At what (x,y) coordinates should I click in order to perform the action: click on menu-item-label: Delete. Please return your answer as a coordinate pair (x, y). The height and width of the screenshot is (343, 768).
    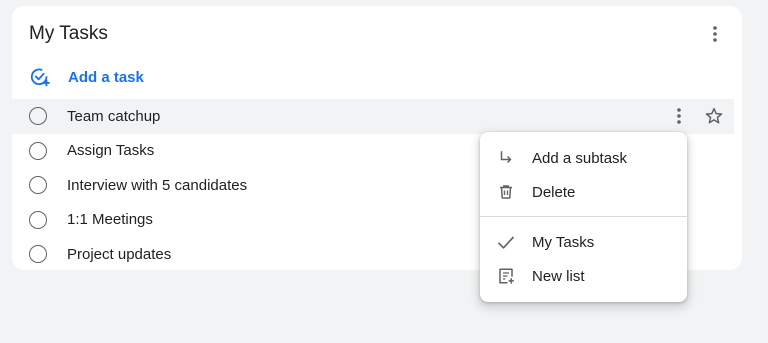
    Looking at the image, I should click on (554, 192).